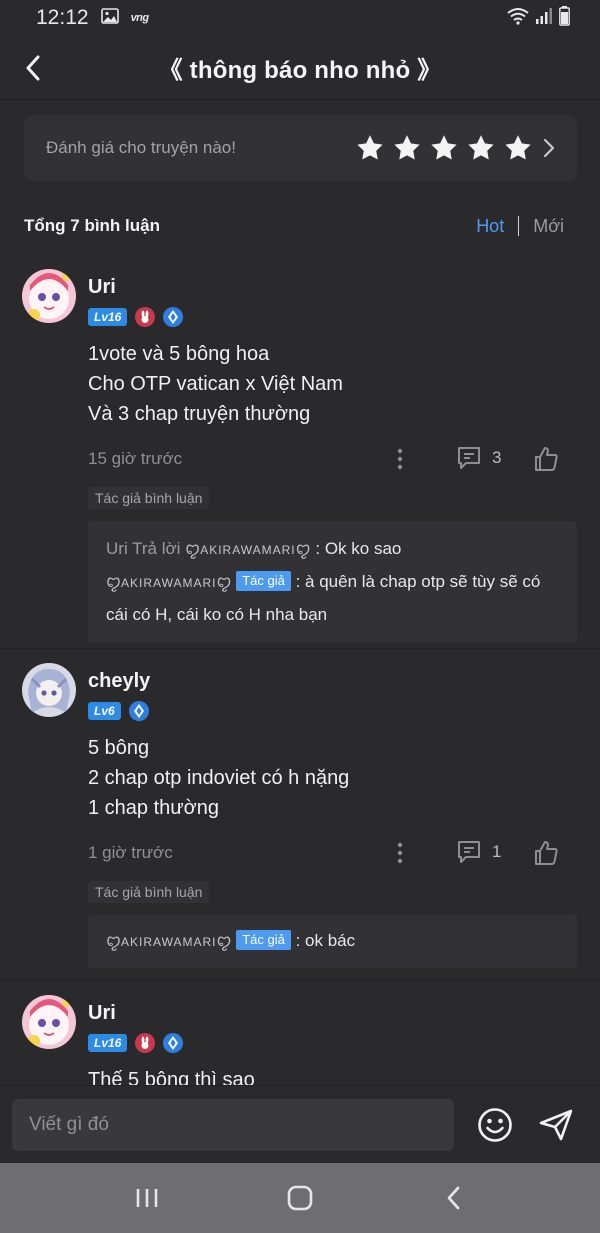  I want to click on comment-line: Và 3 chap truyện thường, so click(199, 414).